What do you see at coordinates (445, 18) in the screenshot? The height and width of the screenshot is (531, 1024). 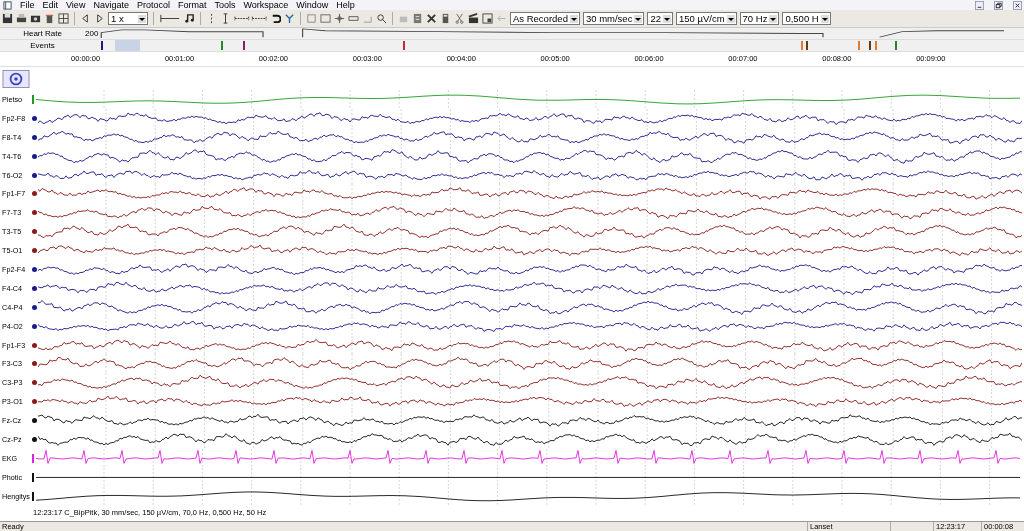 I see `calculator-icon` at bounding box center [445, 18].